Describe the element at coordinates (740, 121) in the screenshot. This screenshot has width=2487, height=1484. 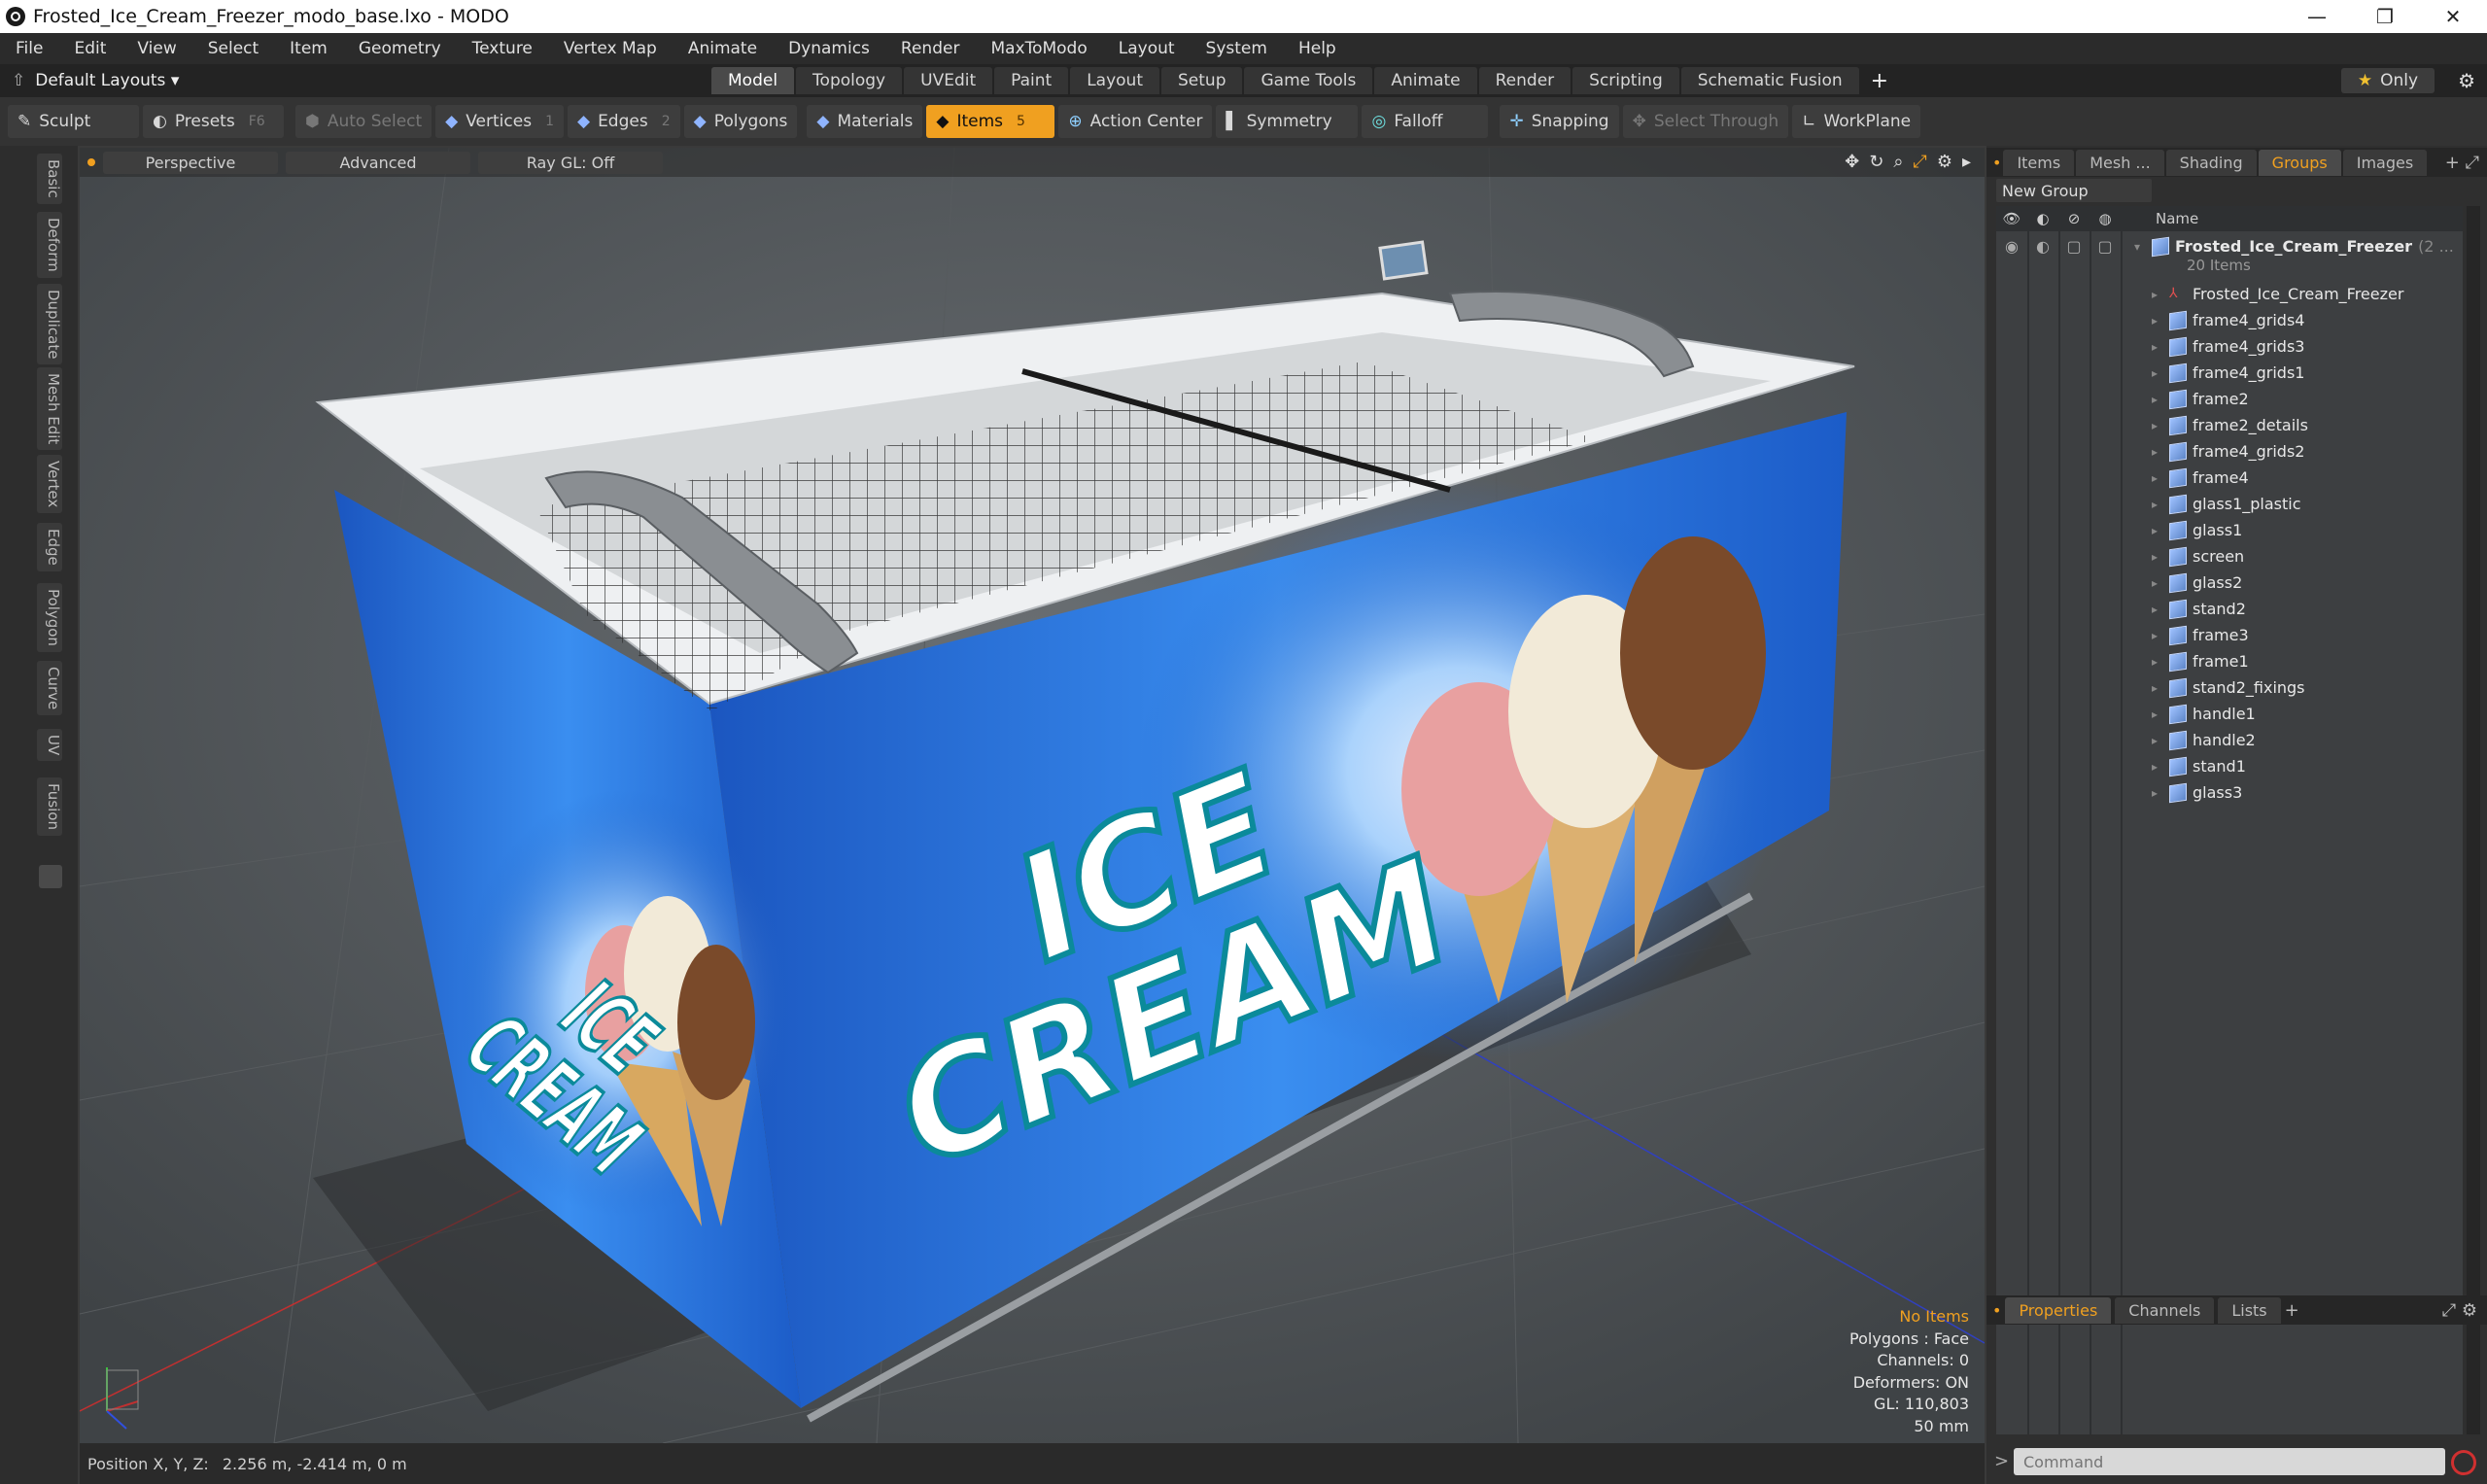
I see `polygons-button: ◆ Polygons` at that location.